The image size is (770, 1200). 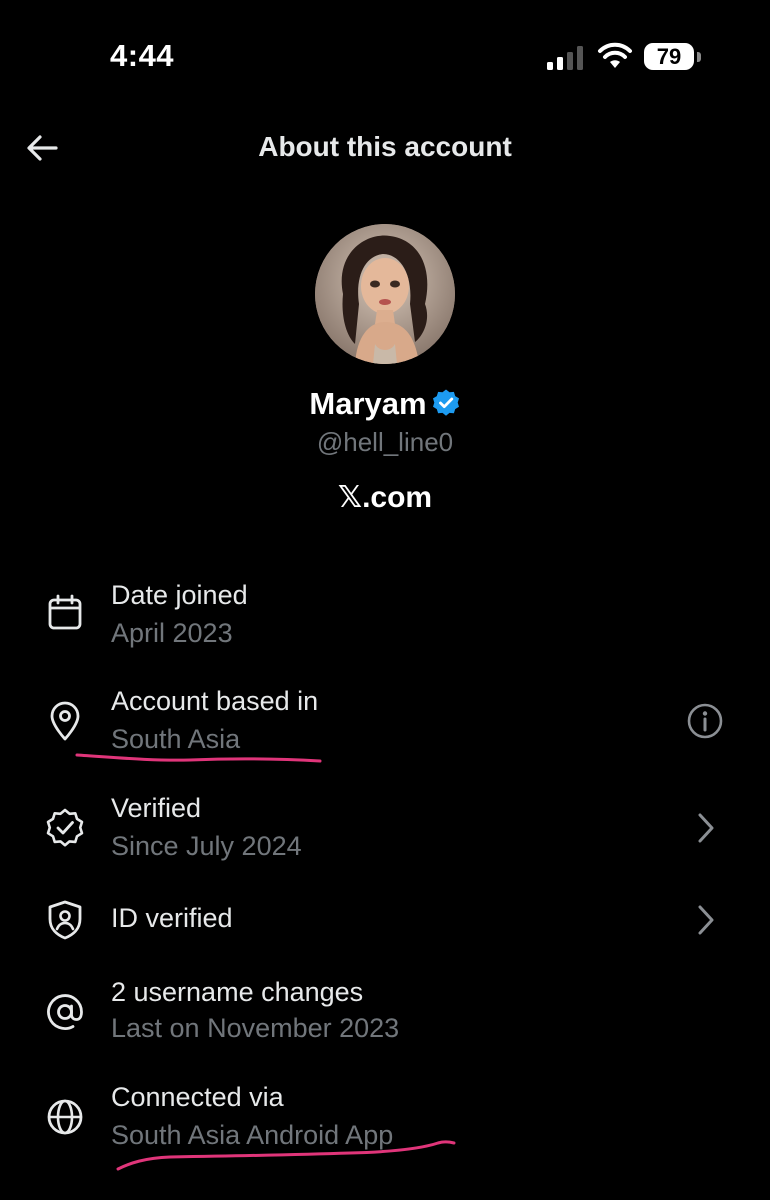 I want to click on battery-indicator: 79, so click(x=673, y=56).